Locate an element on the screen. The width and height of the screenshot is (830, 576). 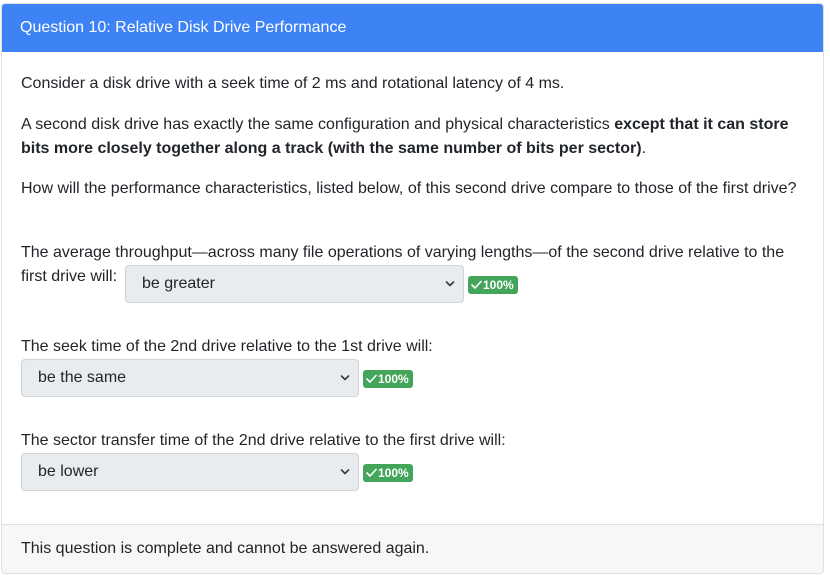
throughput-select-value: be greater is located at coordinates (178, 283).